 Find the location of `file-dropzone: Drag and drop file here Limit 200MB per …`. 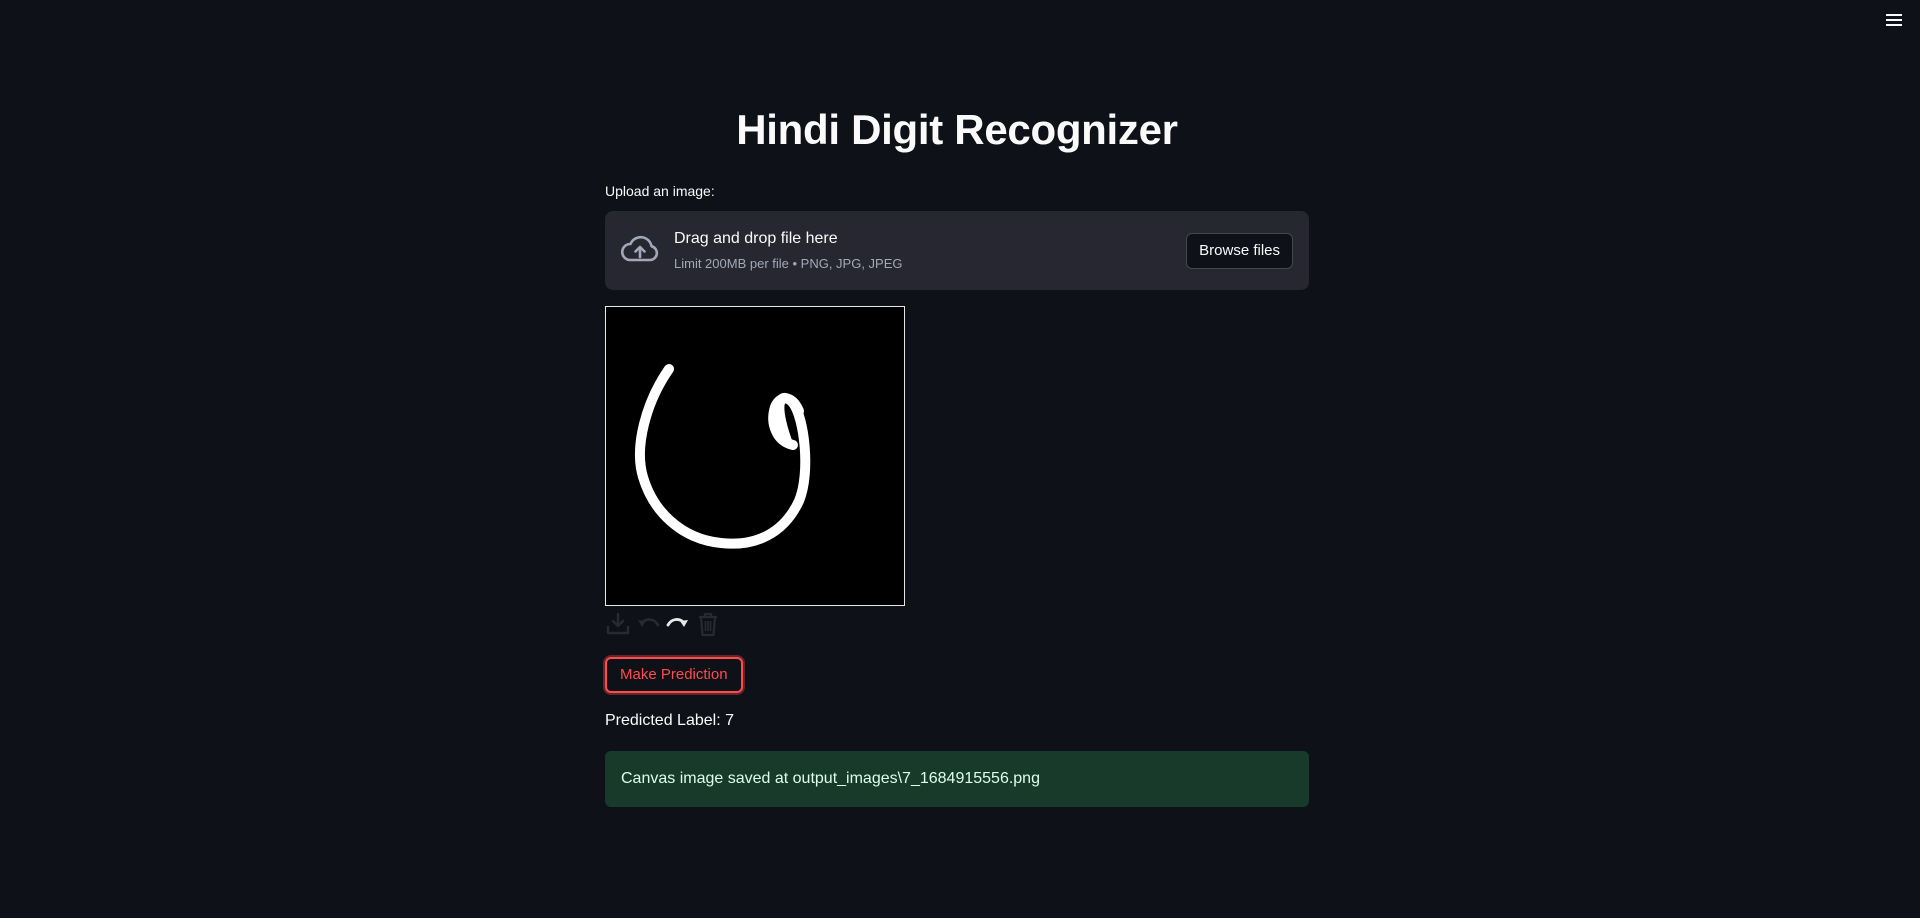

file-dropzone: Drag and drop file here Limit 200MB per … is located at coordinates (957, 250).